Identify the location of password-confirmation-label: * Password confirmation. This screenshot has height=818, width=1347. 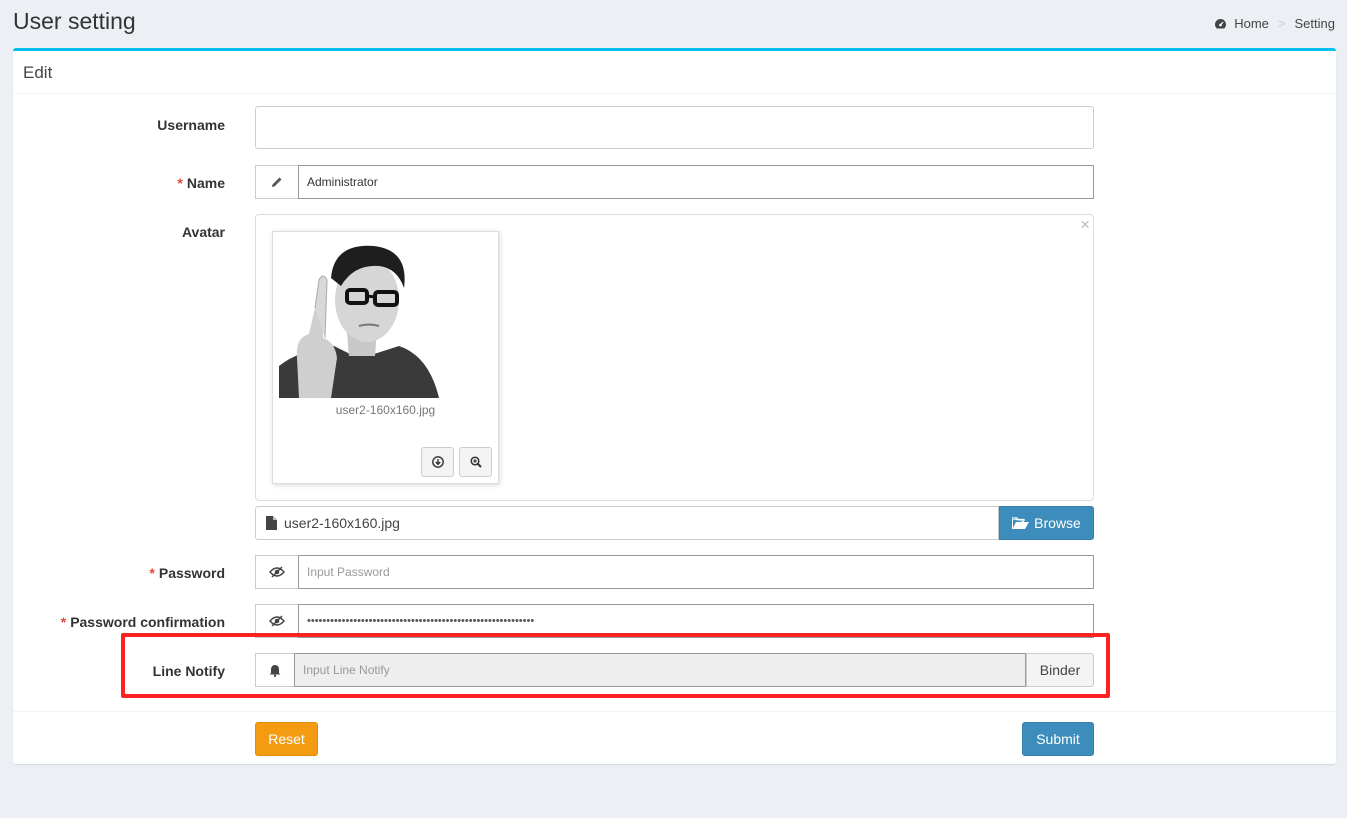
(142, 622).